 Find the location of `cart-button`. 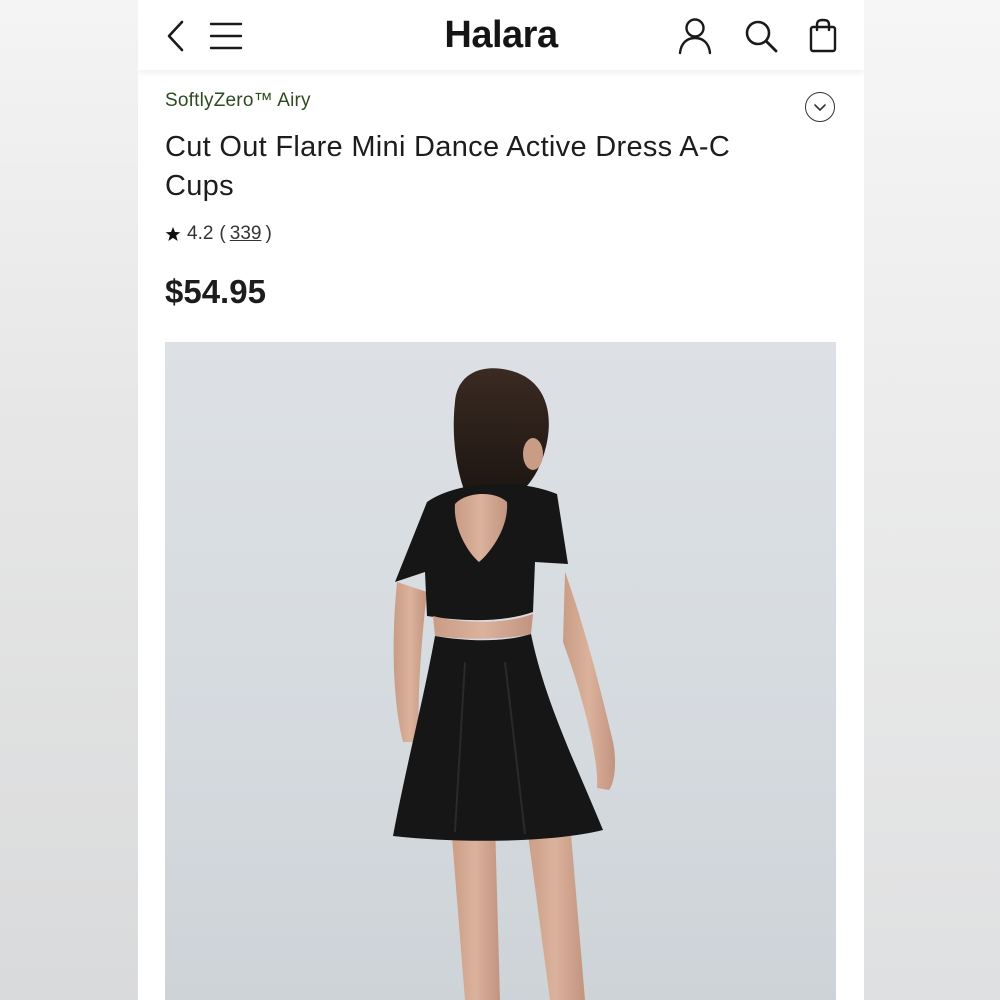

cart-button is located at coordinates (823, 36).